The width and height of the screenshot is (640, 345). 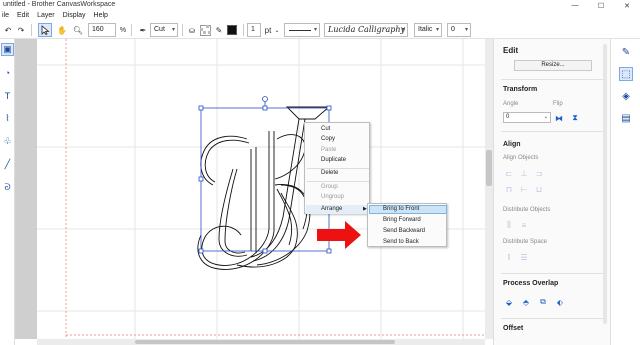 I want to click on menu-item-cut: Cut, so click(x=325, y=129).